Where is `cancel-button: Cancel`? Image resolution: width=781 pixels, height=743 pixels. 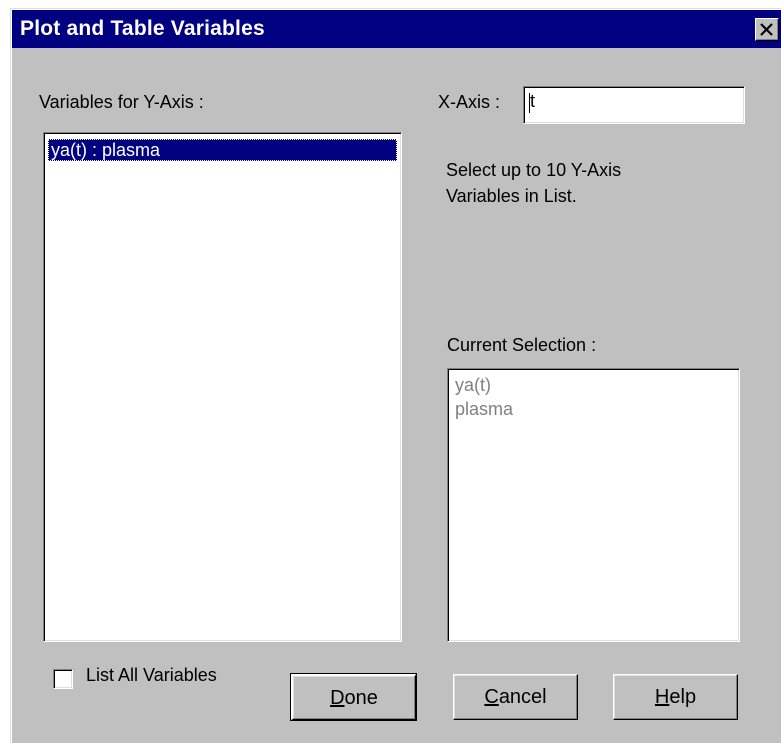 cancel-button: Cancel is located at coordinates (515, 697).